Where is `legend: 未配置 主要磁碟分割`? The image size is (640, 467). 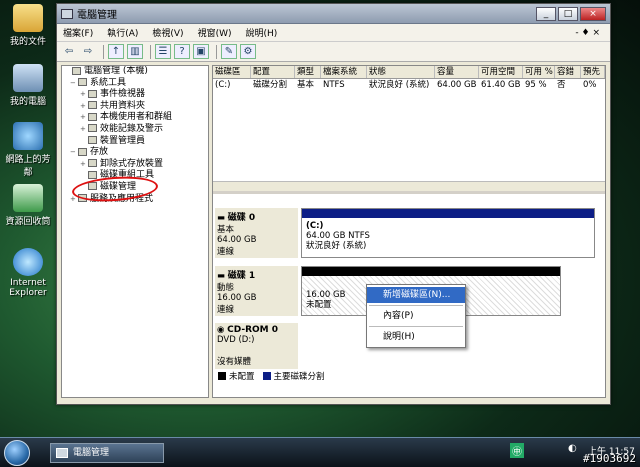 legend: 未配置 主要磁碟分割 is located at coordinates (270, 376).